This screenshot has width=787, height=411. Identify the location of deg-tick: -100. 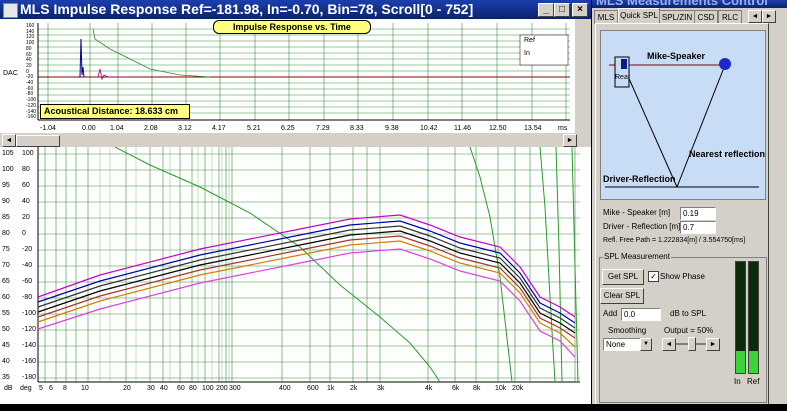
(29, 313).